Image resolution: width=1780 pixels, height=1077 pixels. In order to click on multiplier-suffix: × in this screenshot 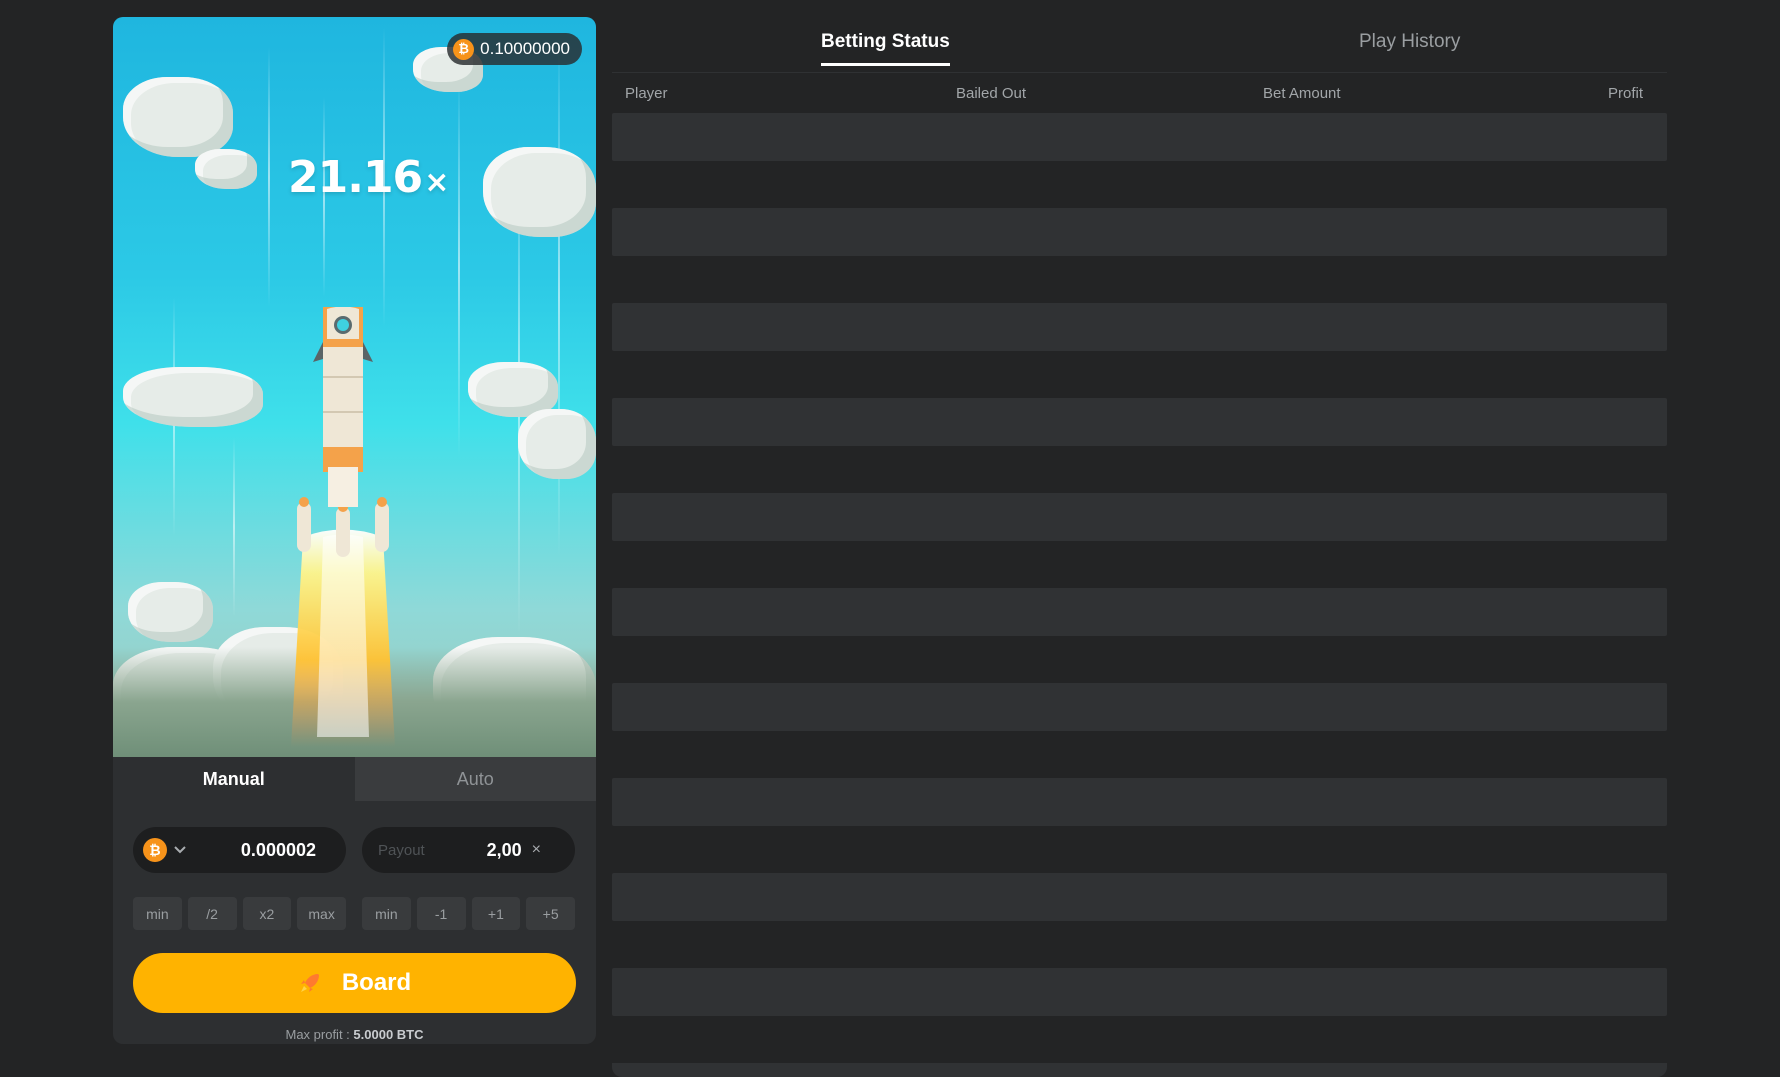, I will do `click(436, 182)`.